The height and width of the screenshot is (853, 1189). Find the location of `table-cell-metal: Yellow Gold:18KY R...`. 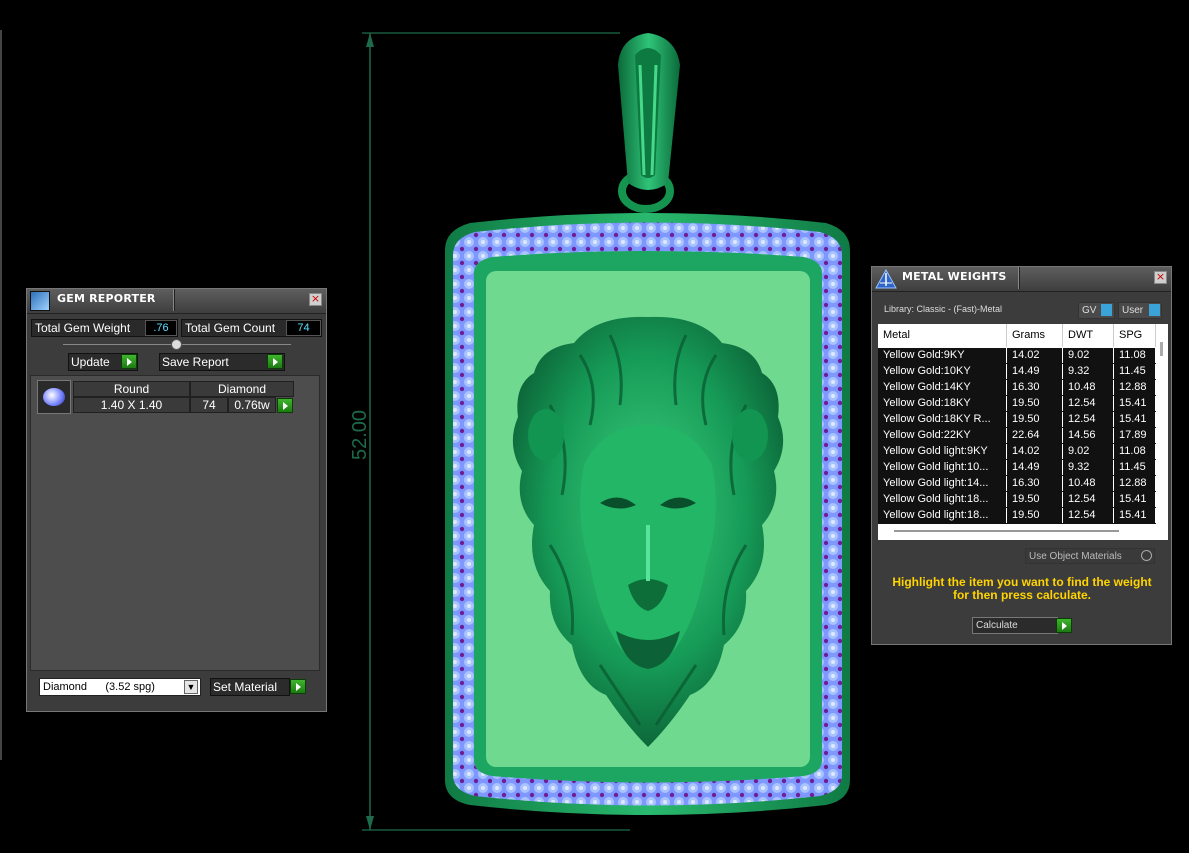

table-cell-metal: Yellow Gold:18KY R... is located at coordinates (942, 419).